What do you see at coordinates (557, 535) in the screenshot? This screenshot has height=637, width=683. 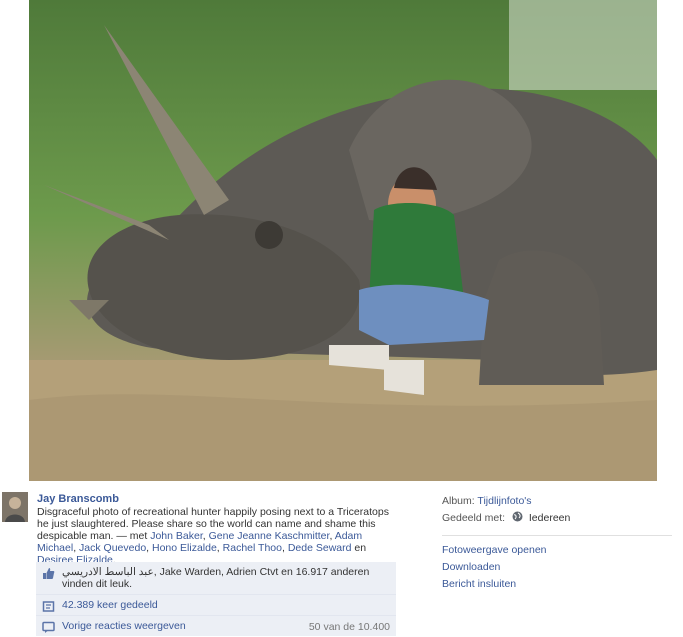 I see `divider` at bounding box center [557, 535].